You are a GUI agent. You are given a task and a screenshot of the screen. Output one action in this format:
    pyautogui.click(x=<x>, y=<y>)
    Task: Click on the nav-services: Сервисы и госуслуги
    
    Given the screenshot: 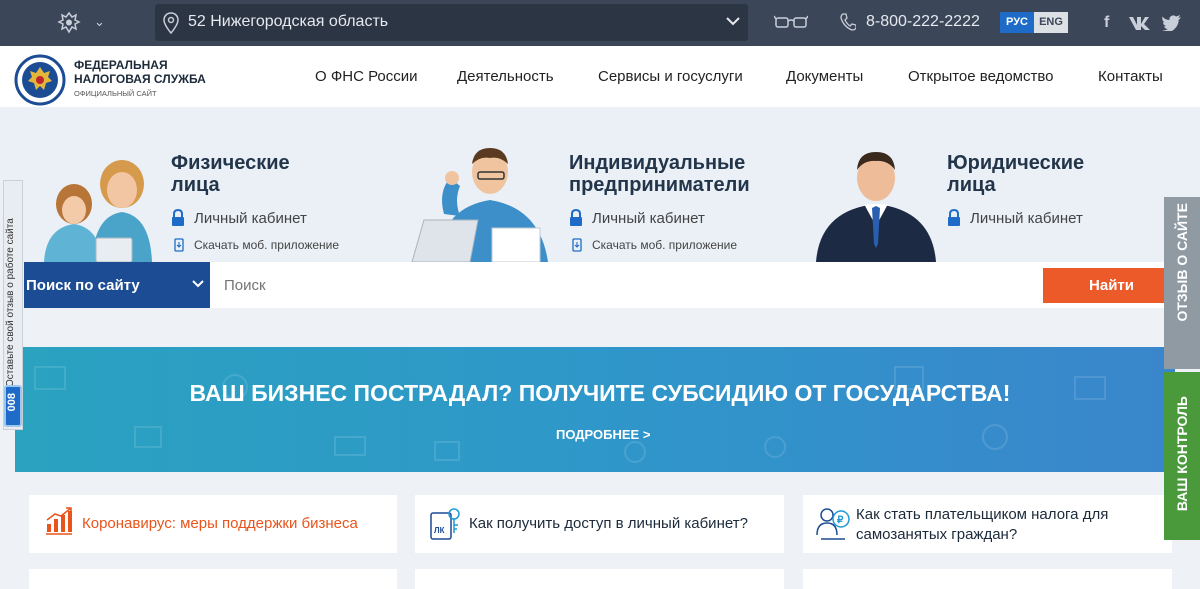 What is the action you would take?
    pyautogui.click(x=670, y=76)
    